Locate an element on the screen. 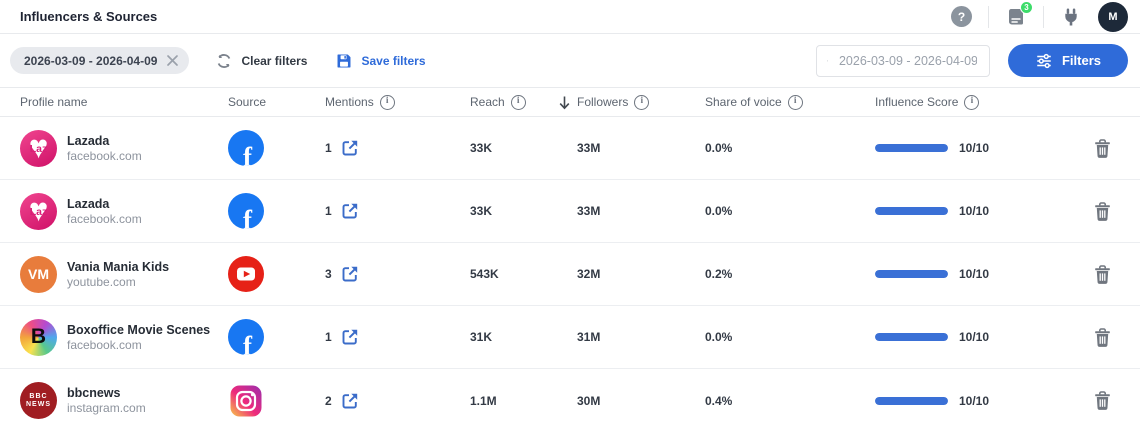 This screenshot has height=434, width=1140. date-range-input is located at coordinates (907, 60).